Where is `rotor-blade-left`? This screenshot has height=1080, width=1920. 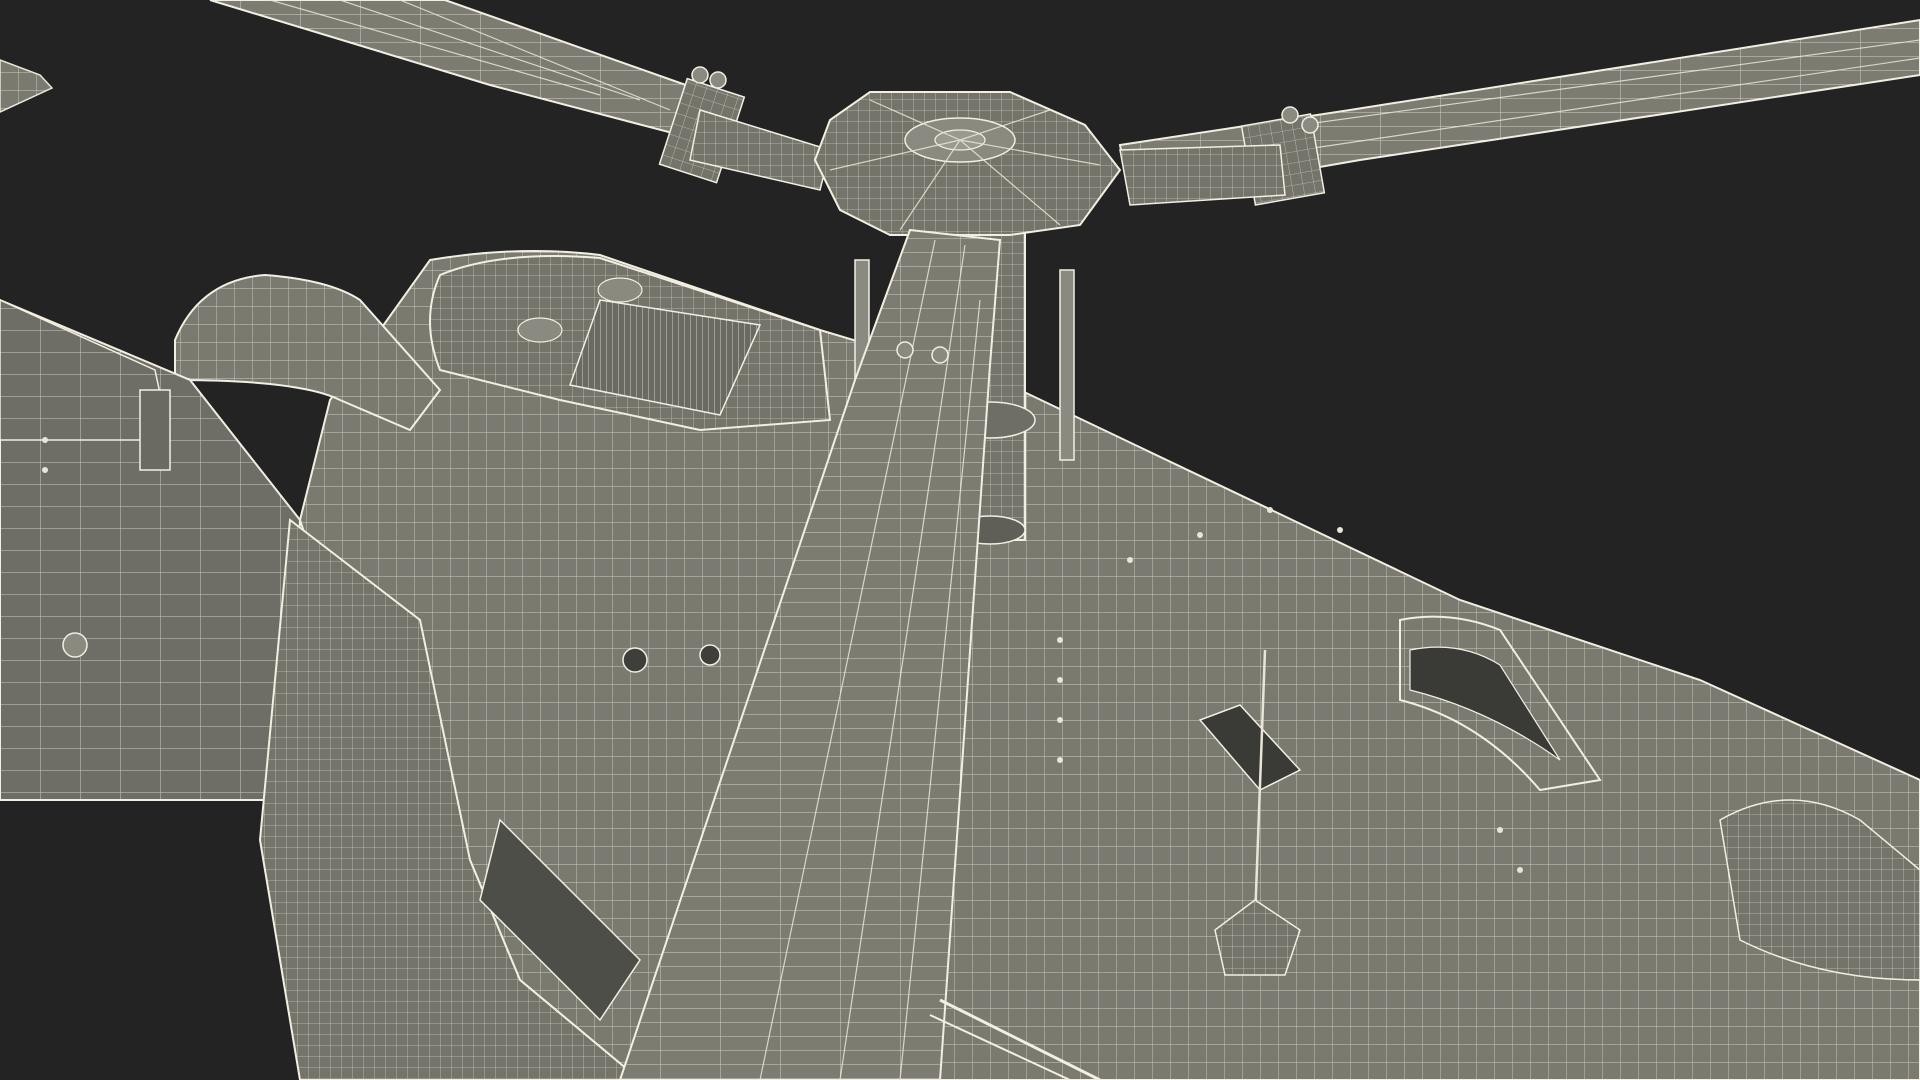 rotor-blade-left is located at coordinates (455, 68).